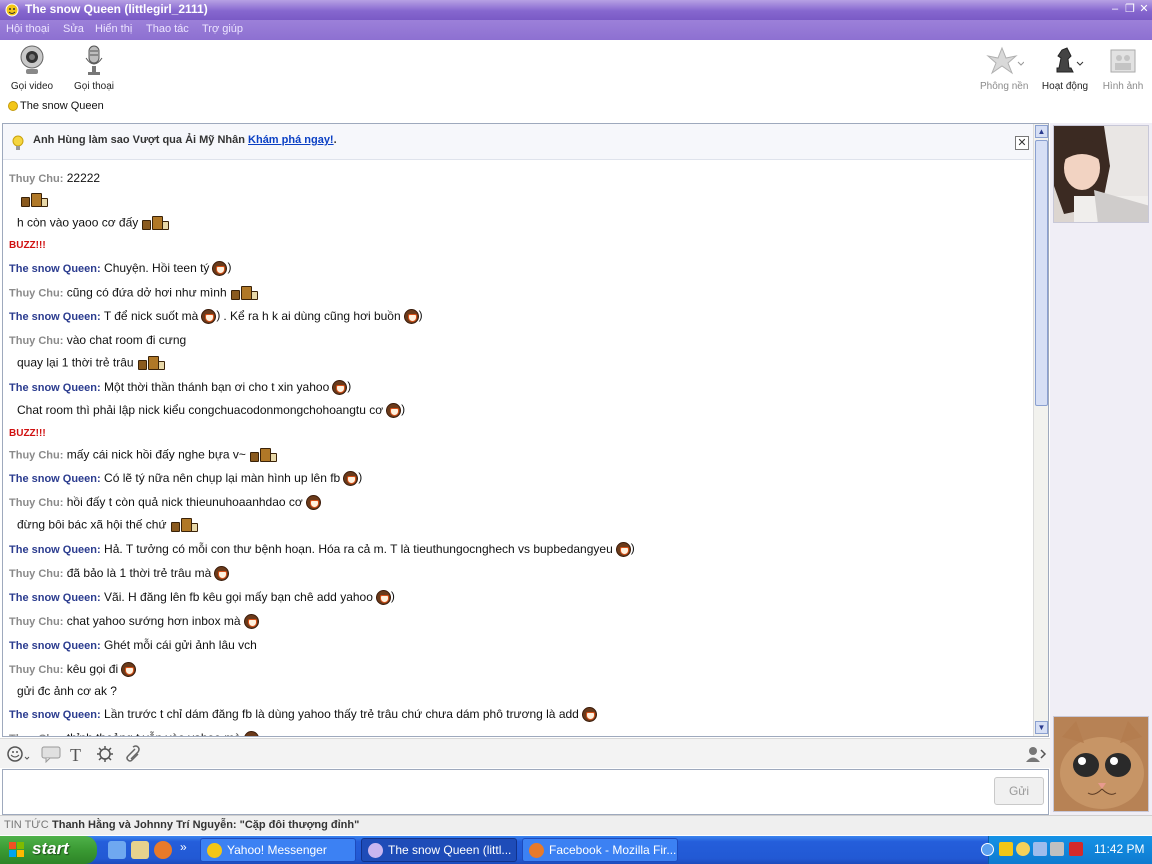 This screenshot has height=864, width=1152. Describe the element at coordinates (1066, 850) in the screenshot. I see `system-tray: 11:42 PM` at that location.